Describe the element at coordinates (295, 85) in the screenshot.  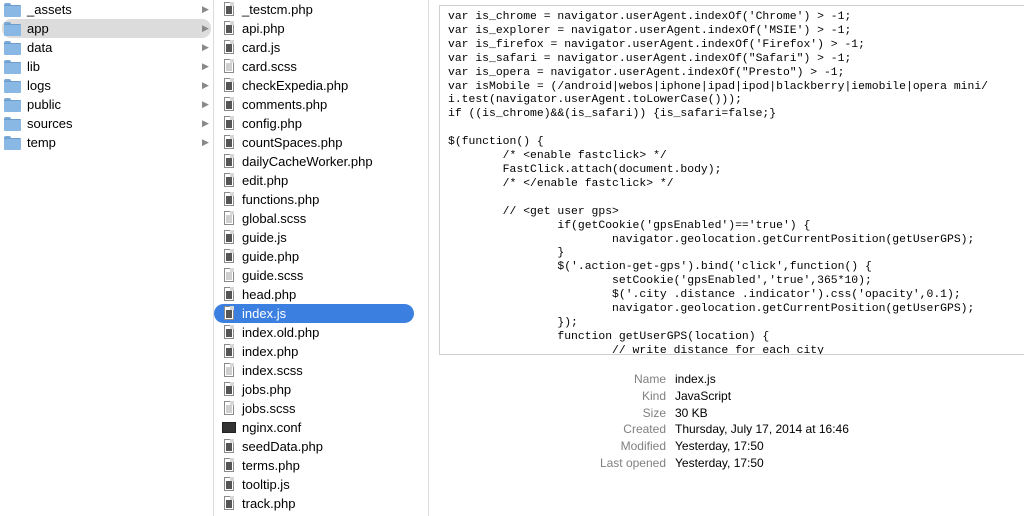
I see `file-label: checkExpedia.php` at that location.